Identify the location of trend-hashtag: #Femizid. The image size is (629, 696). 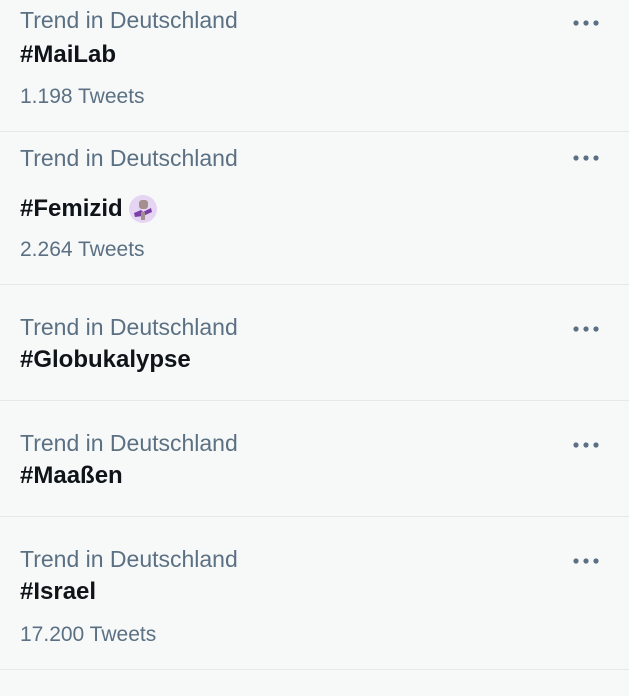
(71, 209).